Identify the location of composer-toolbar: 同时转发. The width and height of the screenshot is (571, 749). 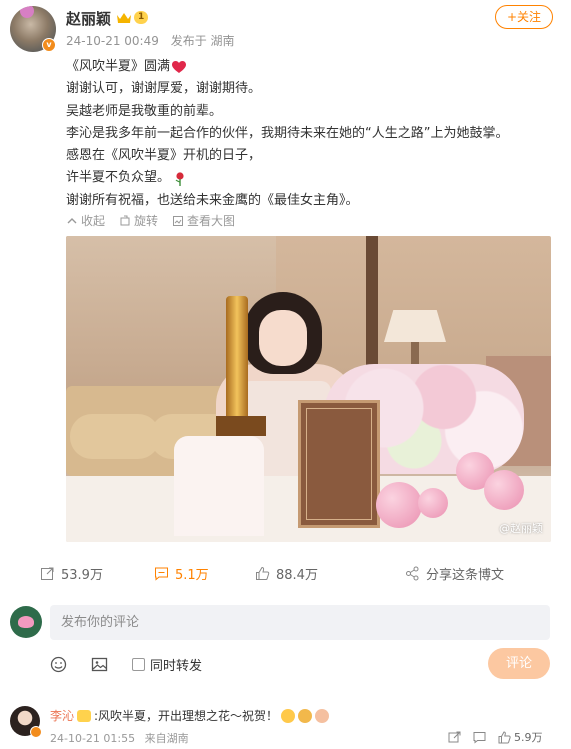
(138, 664).